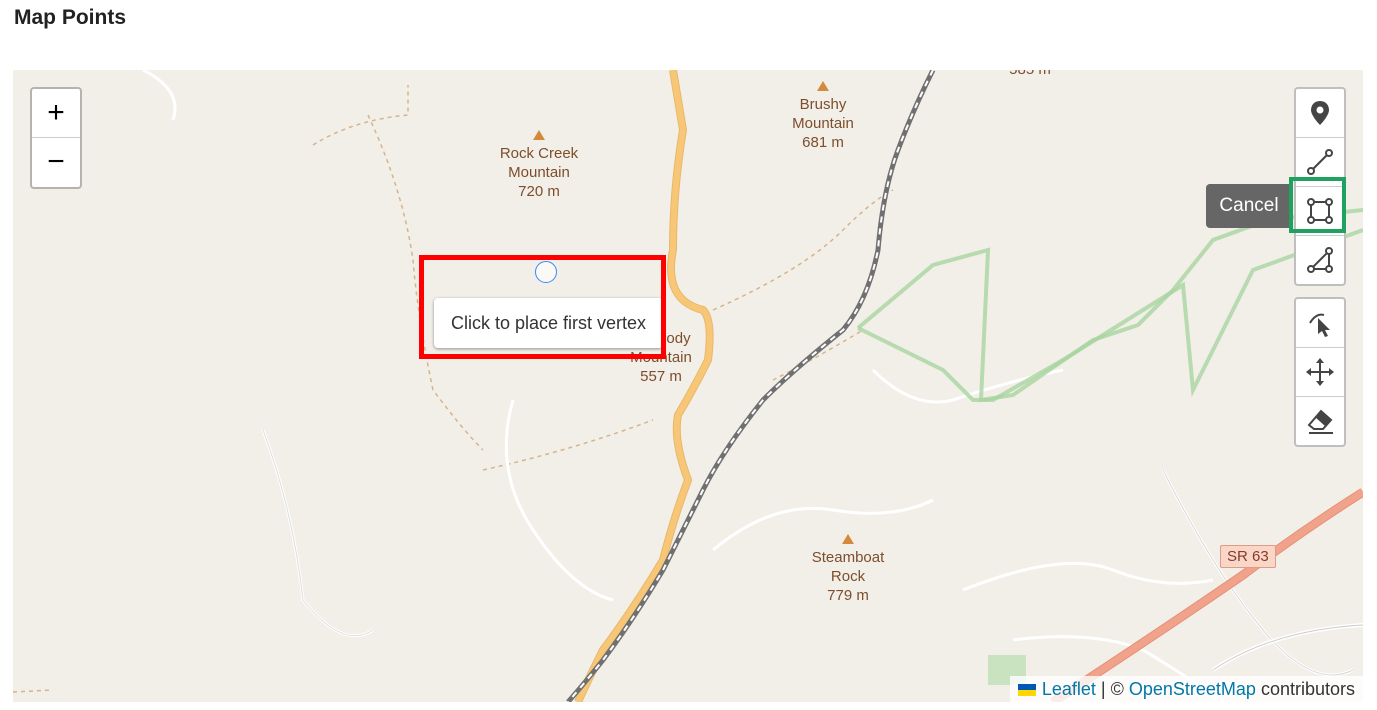 This screenshot has height=710, width=1377. I want to click on draw-polygon-button, so click(1320, 260).